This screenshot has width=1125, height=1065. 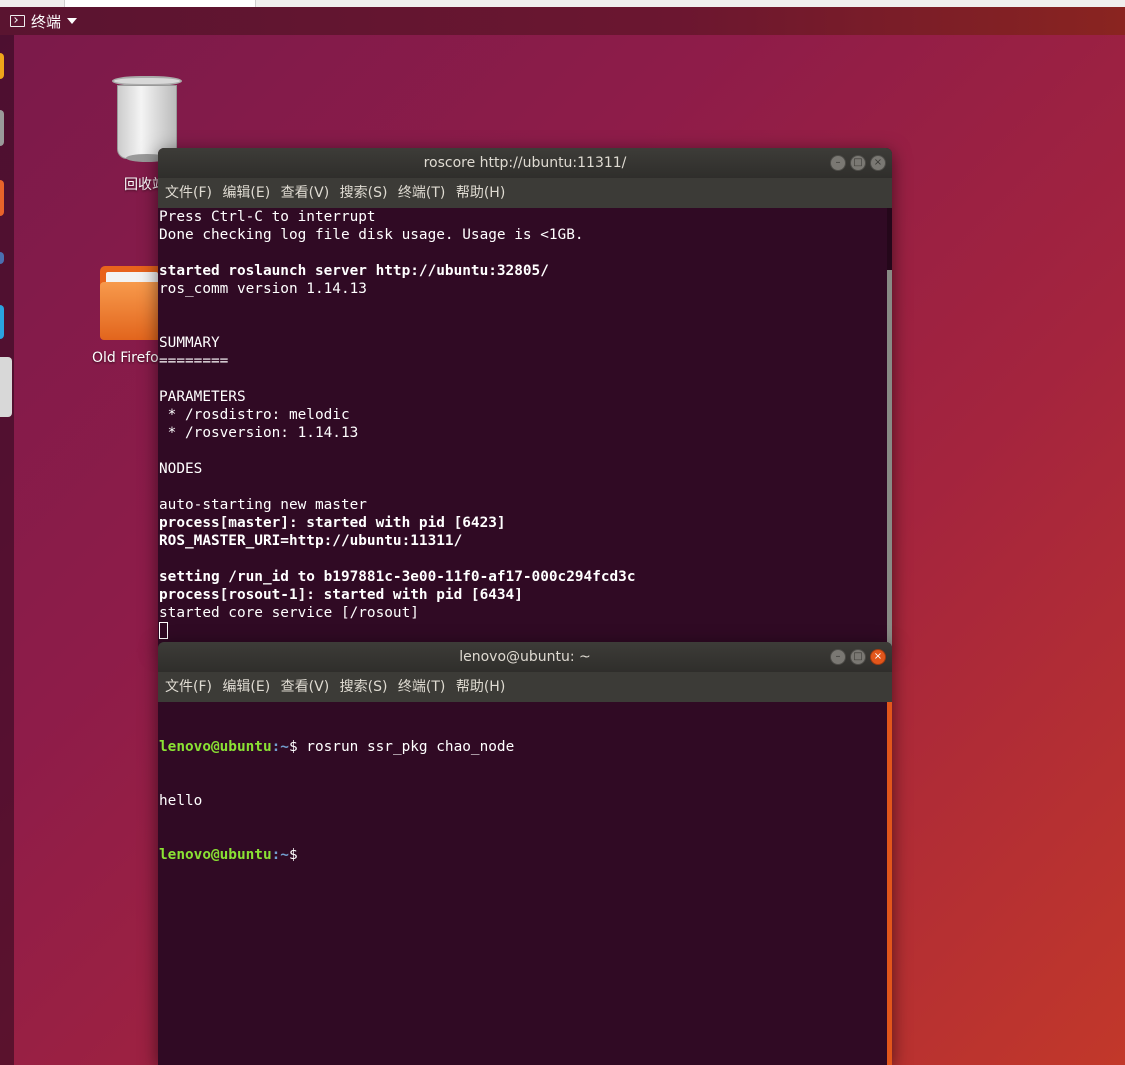 I want to click on terminal-line: started core service [/rosout], so click(x=289, y=613).